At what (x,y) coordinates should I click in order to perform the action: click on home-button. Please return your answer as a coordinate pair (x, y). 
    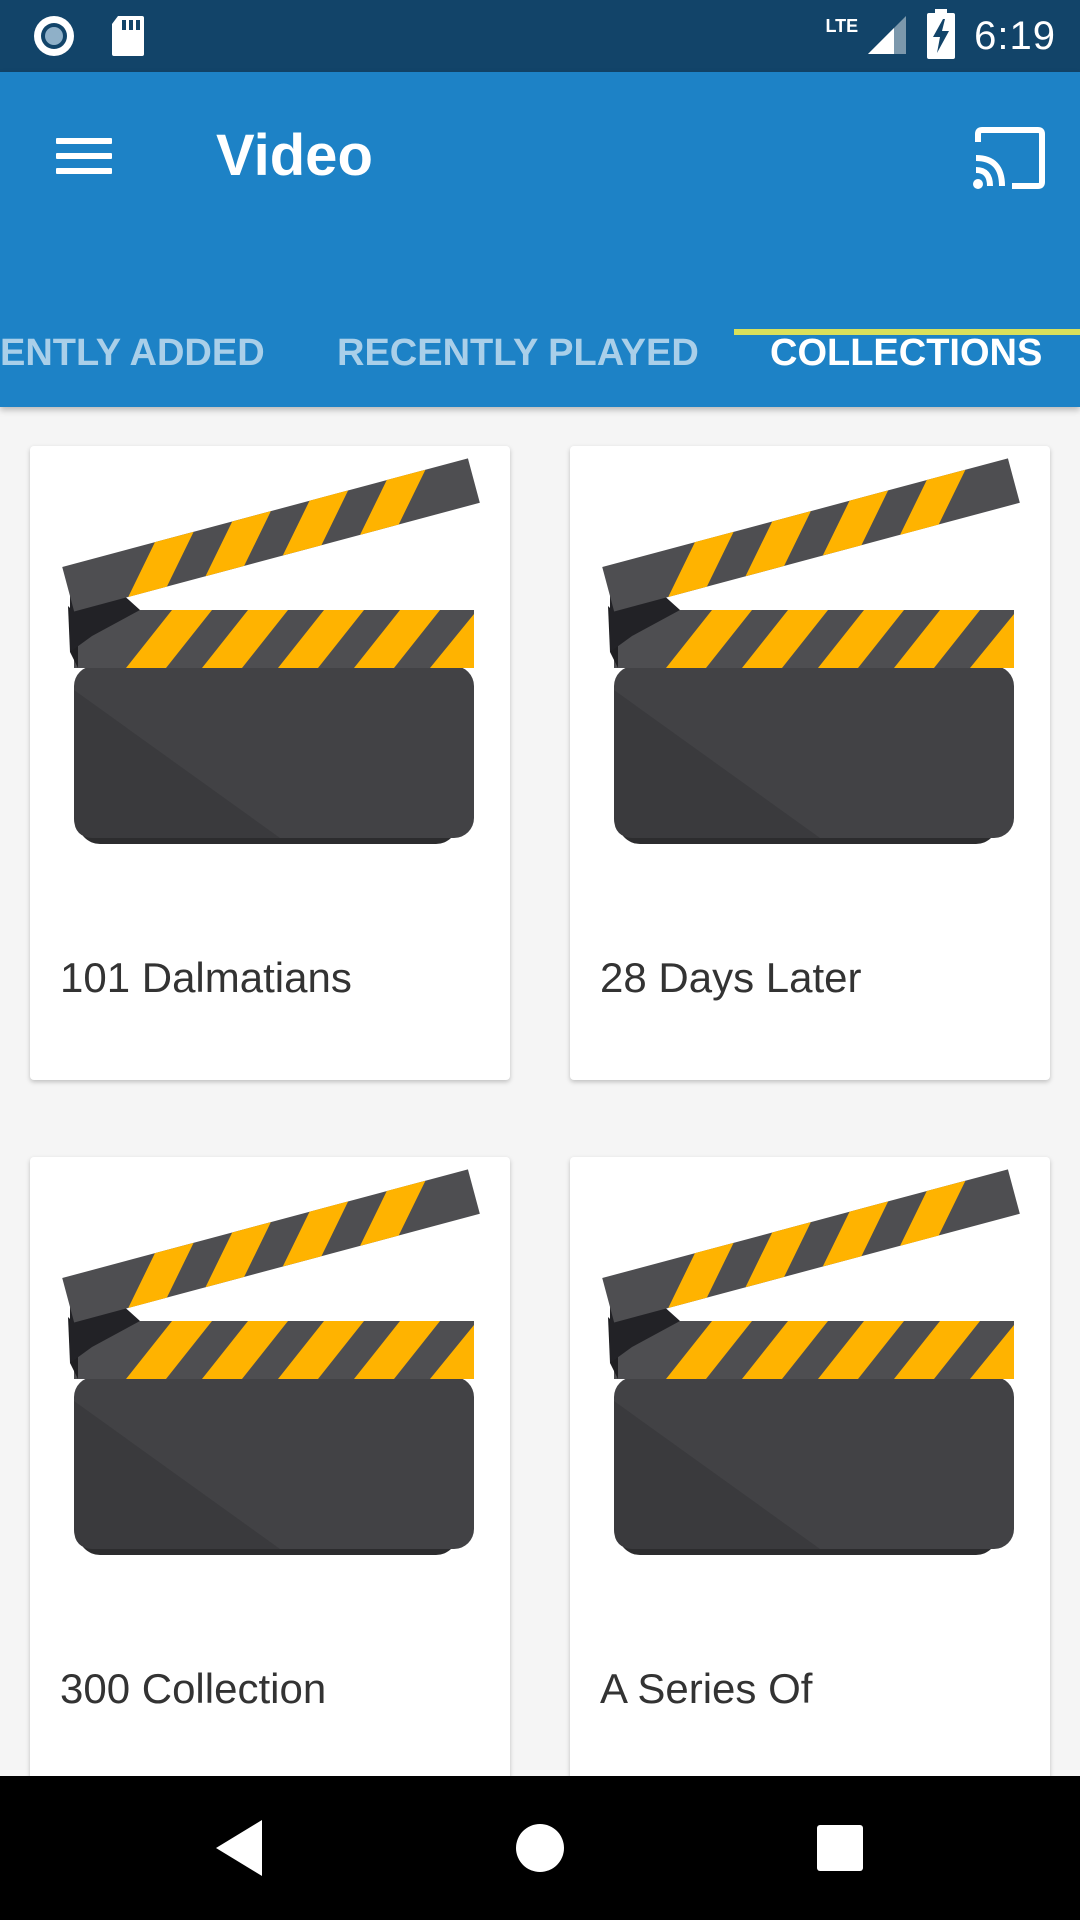
    Looking at the image, I should click on (540, 1848).